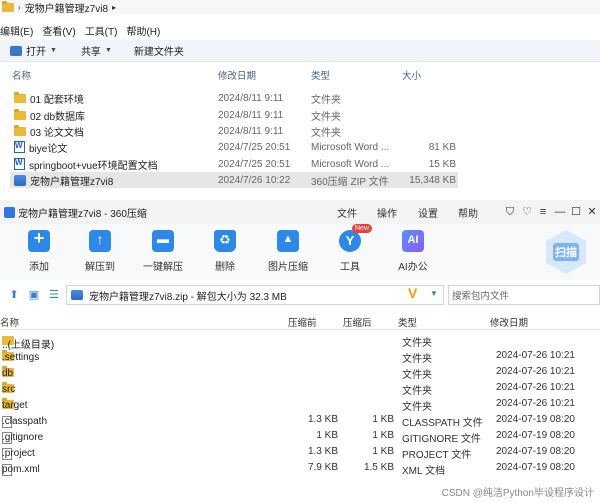 The width and height of the screenshot is (600, 503). Describe the element at coordinates (300, 51) in the screenshot. I see `explorer-toolbar: 打开 ▼ 共享 ▼ 新建文件夹` at that location.